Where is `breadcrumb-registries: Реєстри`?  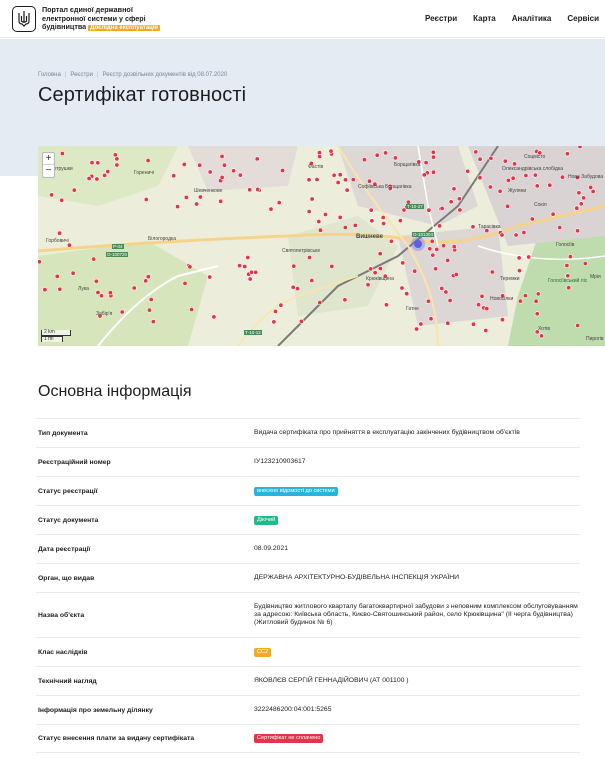 breadcrumb-registries: Реєстри is located at coordinates (81, 75).